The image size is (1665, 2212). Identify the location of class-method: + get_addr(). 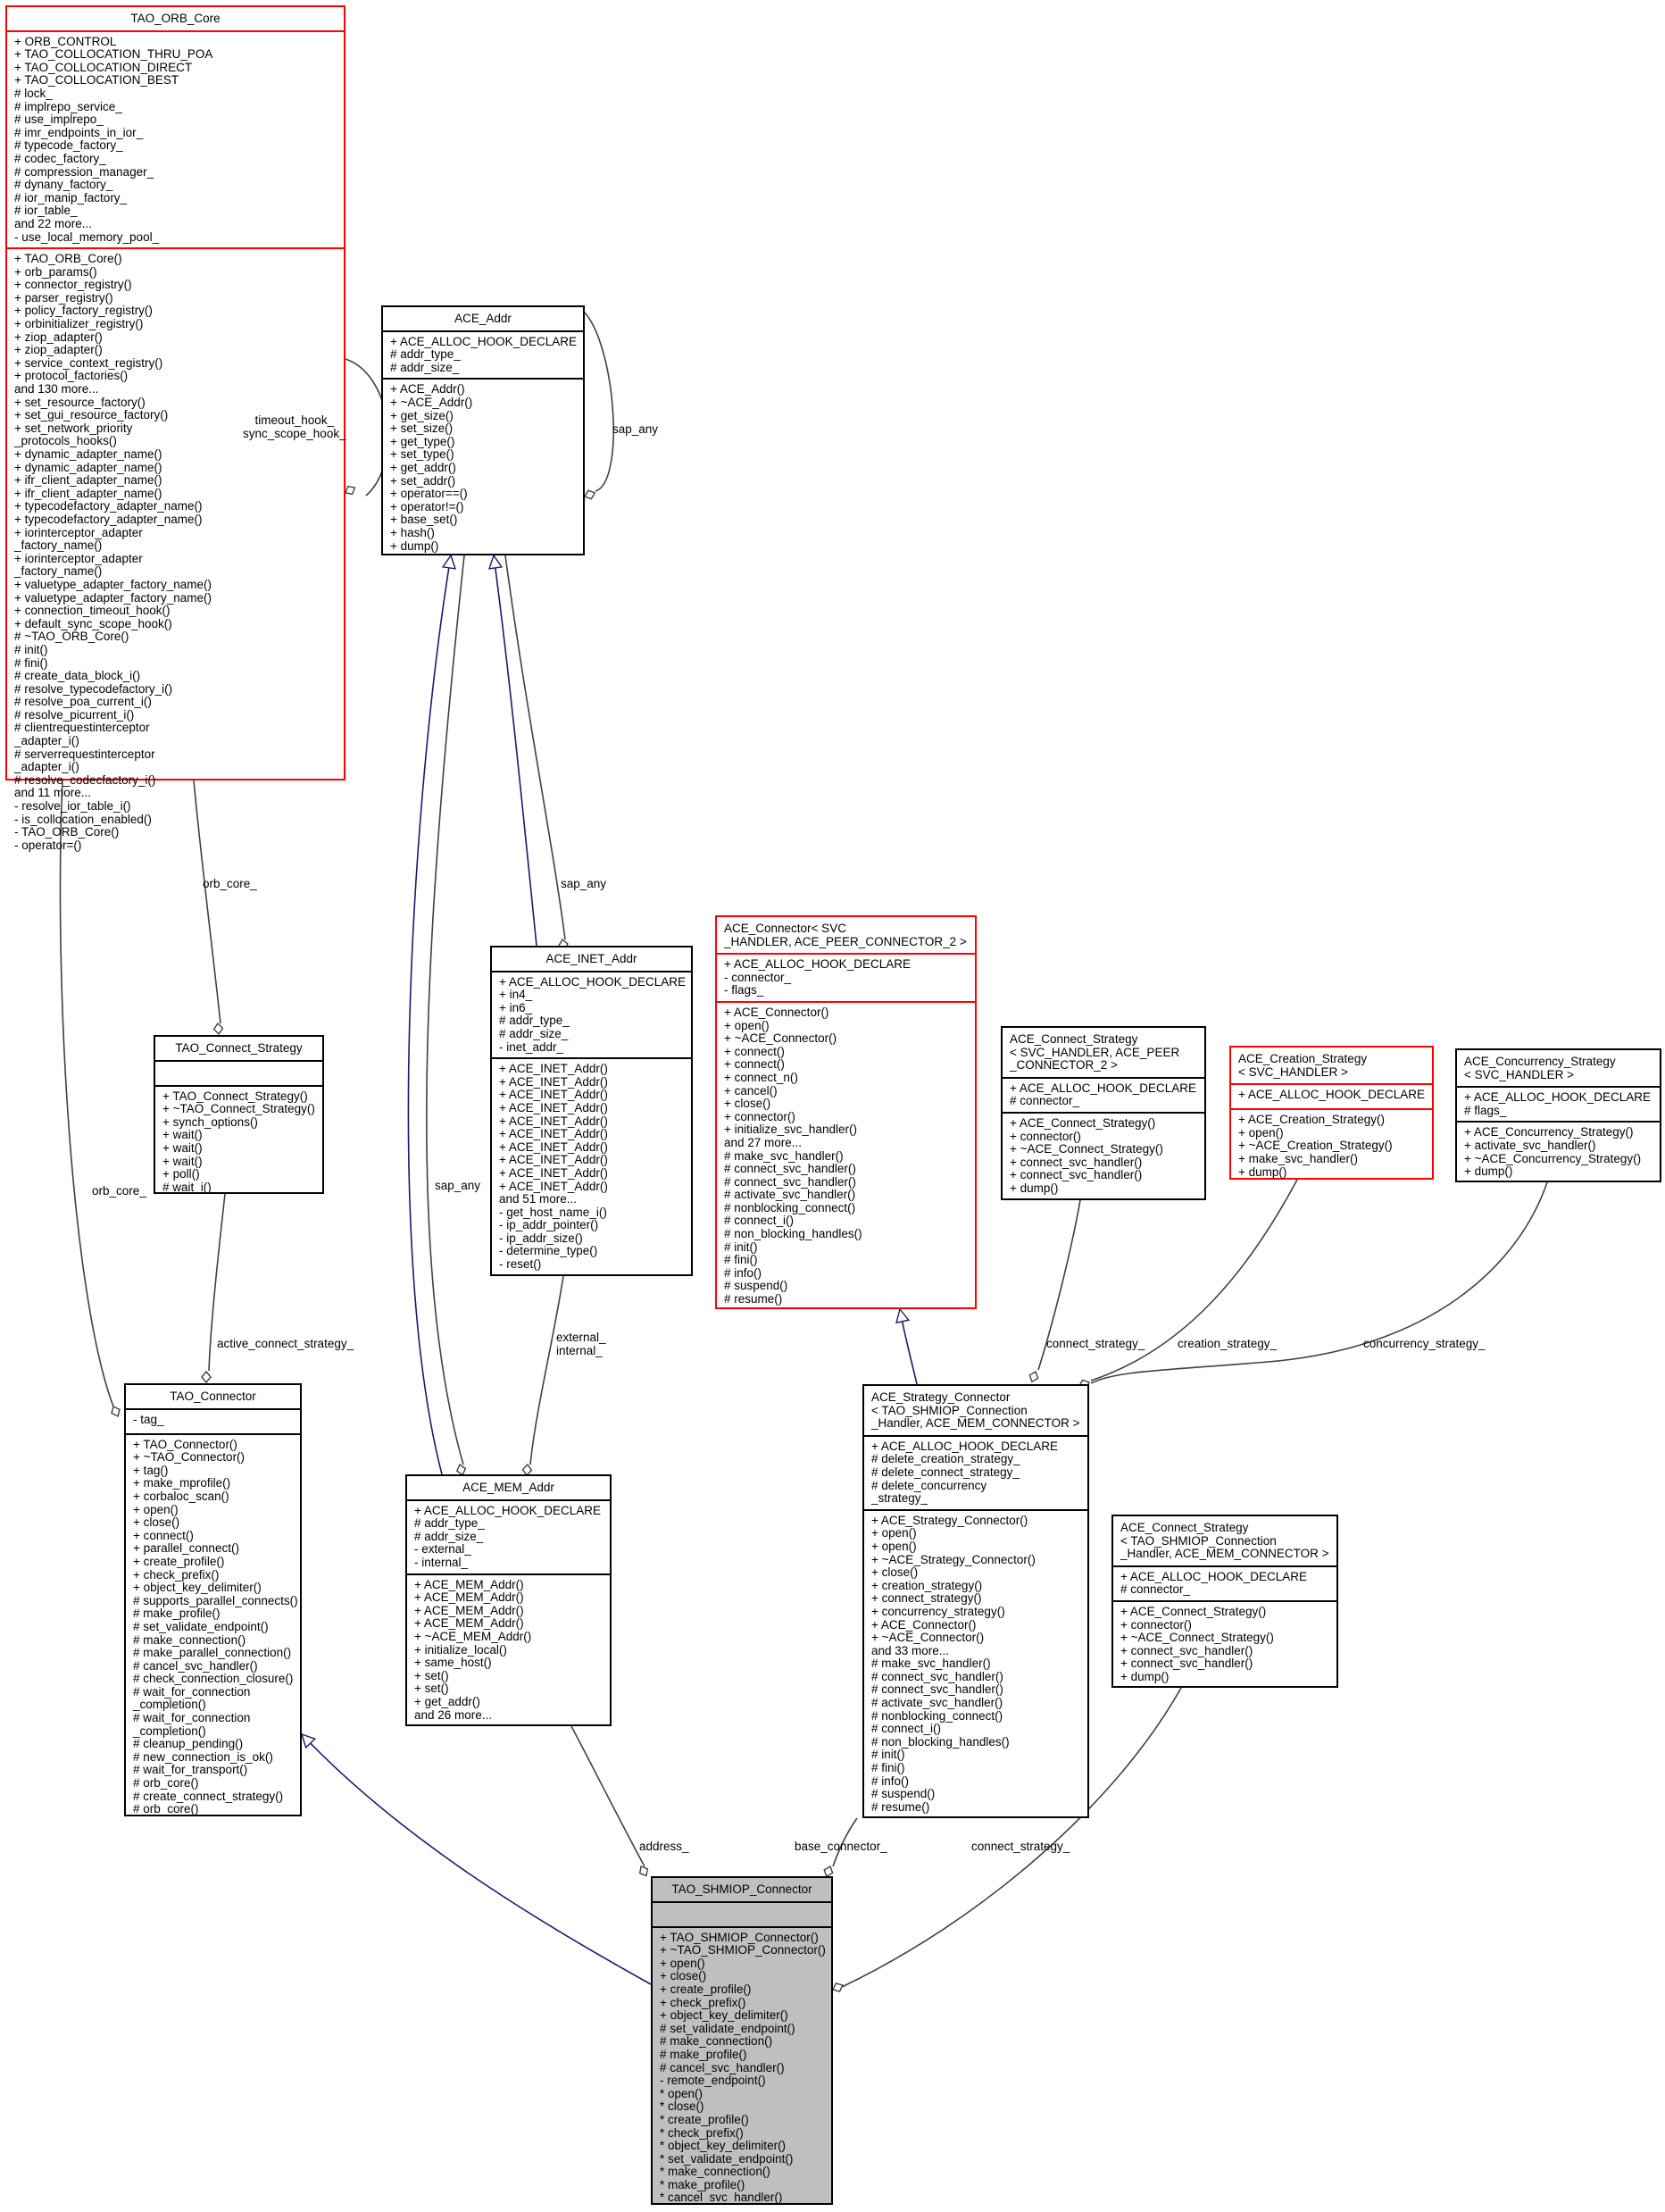
(447, 1701).